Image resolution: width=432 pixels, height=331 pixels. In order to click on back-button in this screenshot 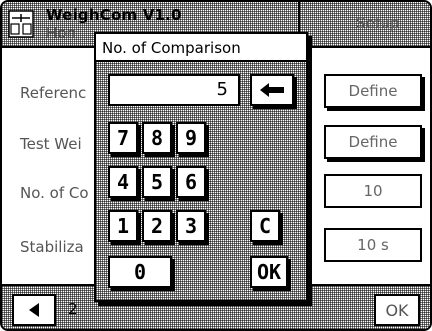, I will do `click(34, 310)`.